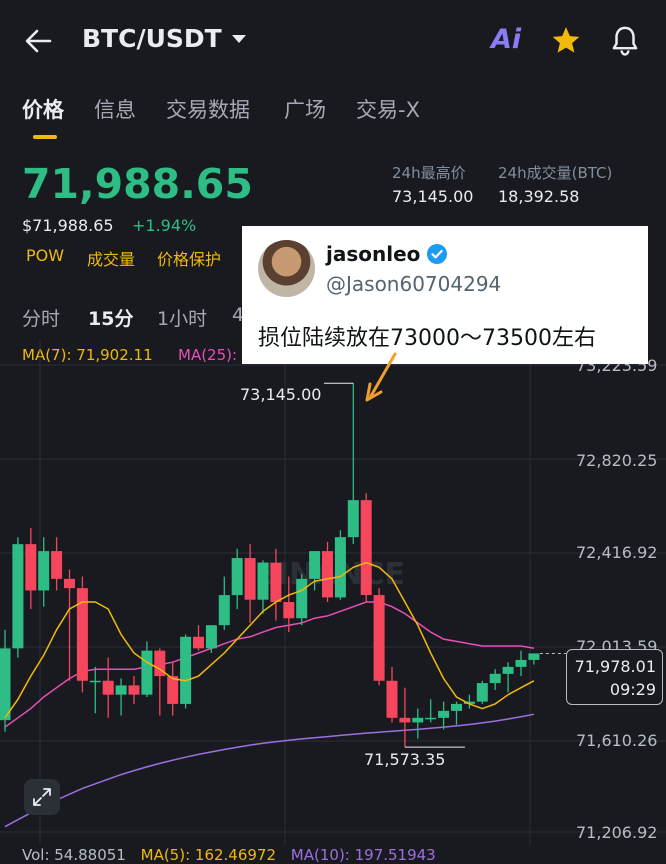  Describe the element at coordinates (182, 317) in the screenshot. I see `interval-1h: 1小时` at that location.